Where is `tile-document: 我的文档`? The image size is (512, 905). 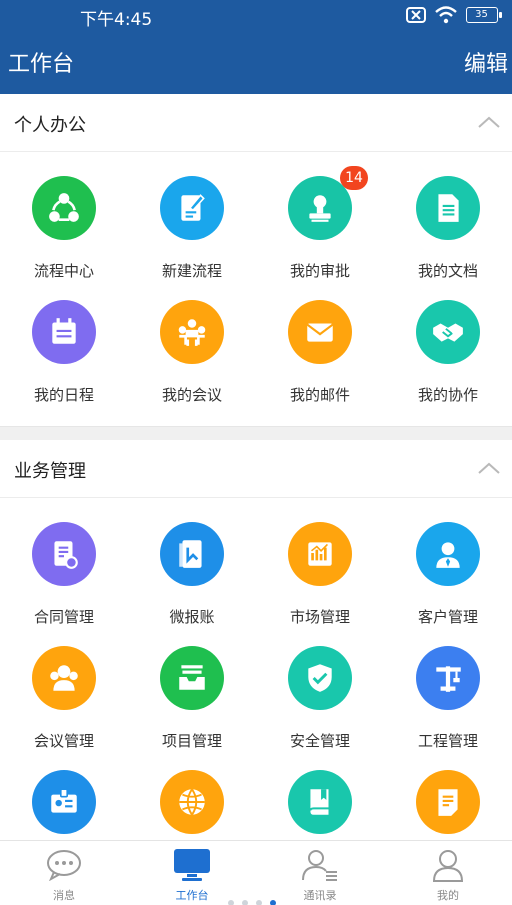 tile-document: 我的文档 is located at coordinates (448, 238).